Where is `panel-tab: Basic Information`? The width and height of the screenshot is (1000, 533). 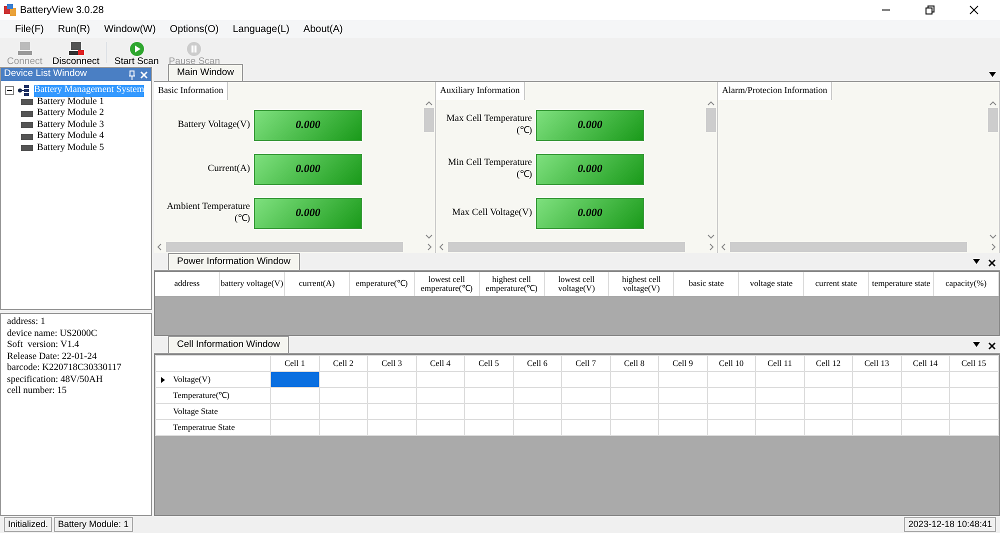
panel-tab: Basic Information is located at coordinates (191, 91).